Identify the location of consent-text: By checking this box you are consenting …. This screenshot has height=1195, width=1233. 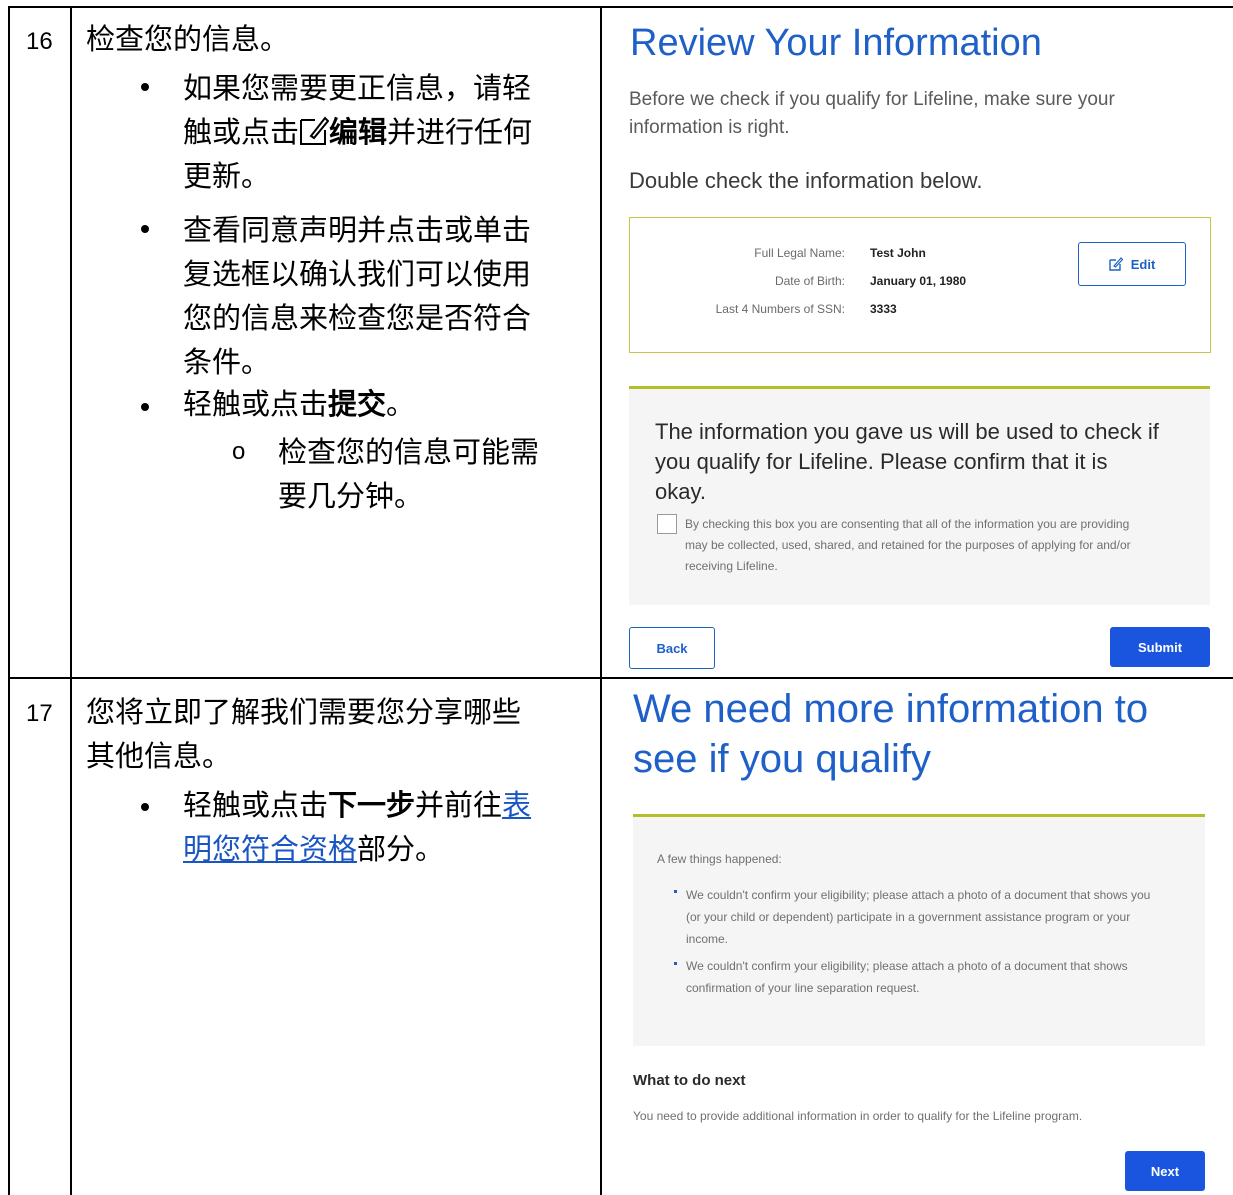
(908, 545).